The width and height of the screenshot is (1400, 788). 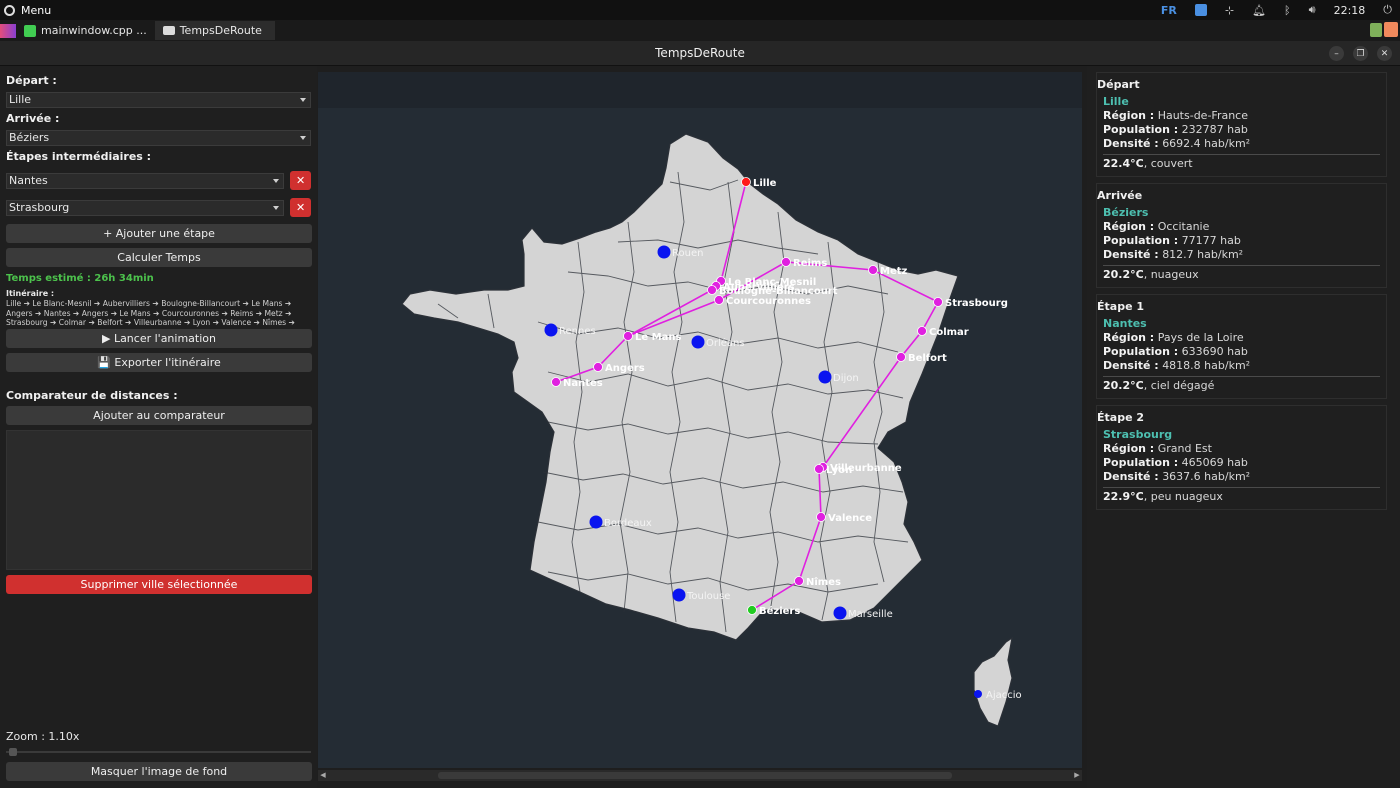 I want to click on scroll-left-icon: ◀, so click(x=323, y=775).